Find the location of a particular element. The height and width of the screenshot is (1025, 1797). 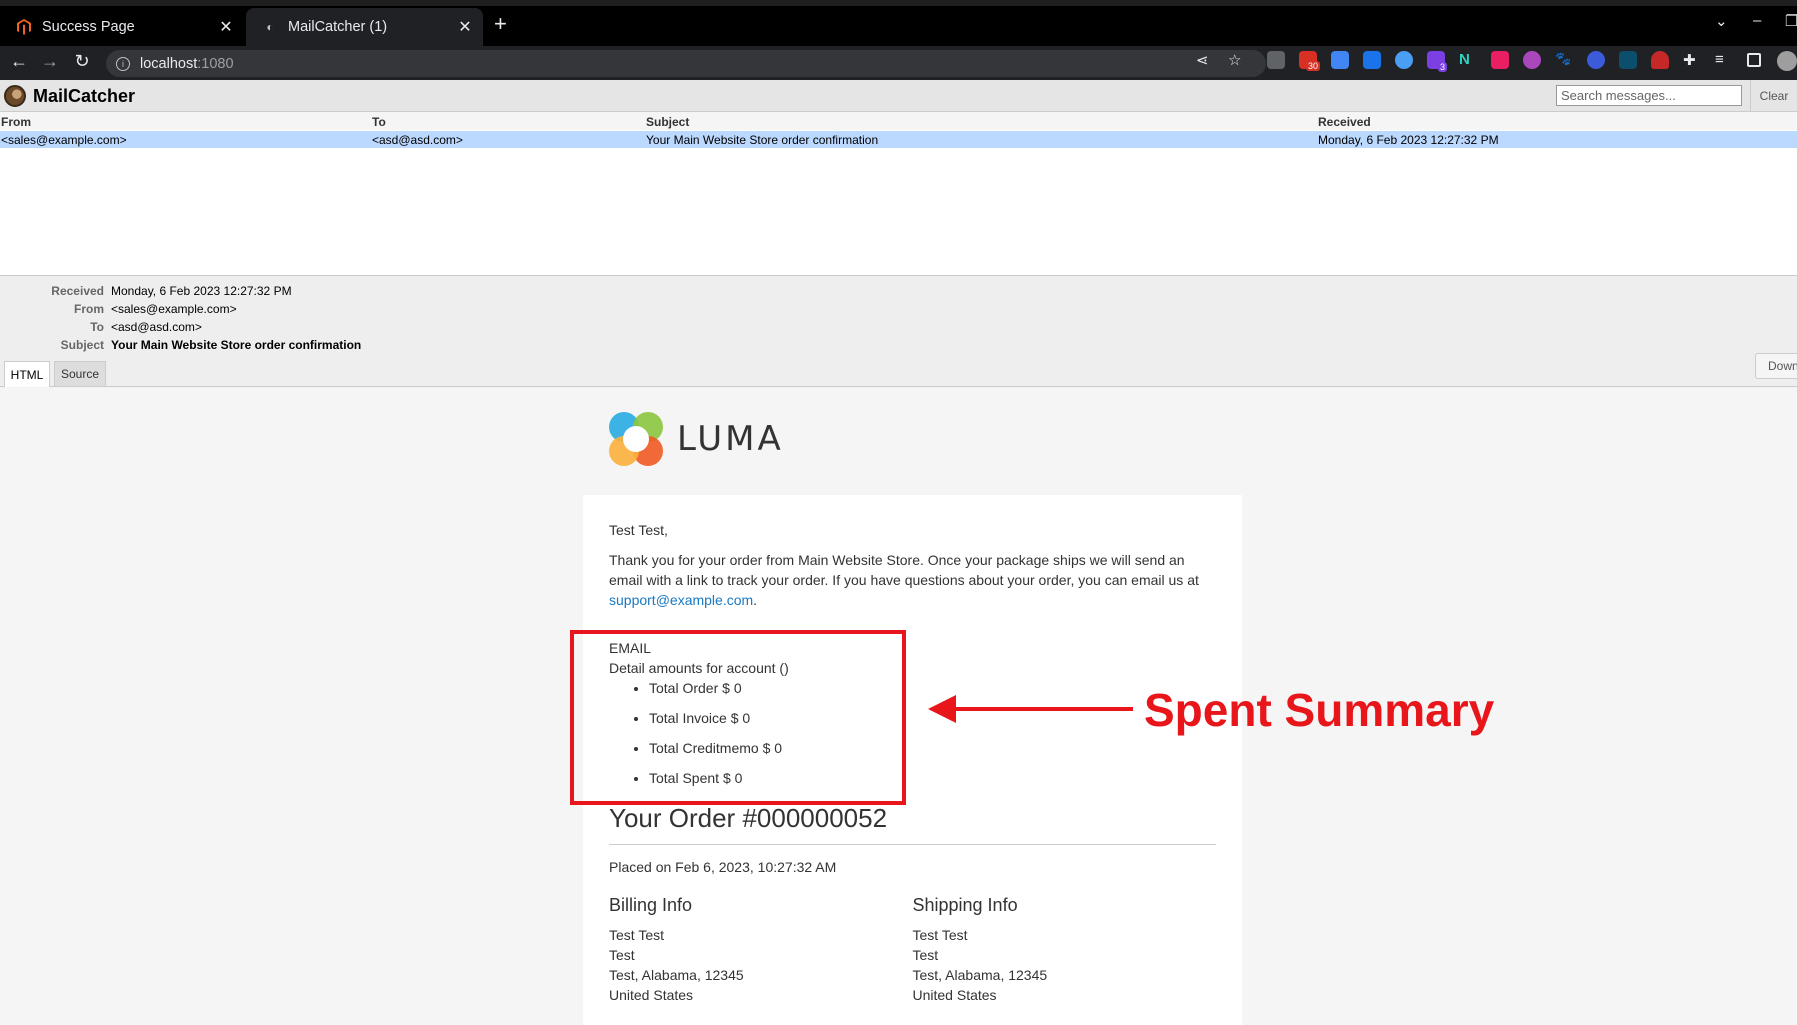

notion-extension-icon is located at coordinates (1628, 60).